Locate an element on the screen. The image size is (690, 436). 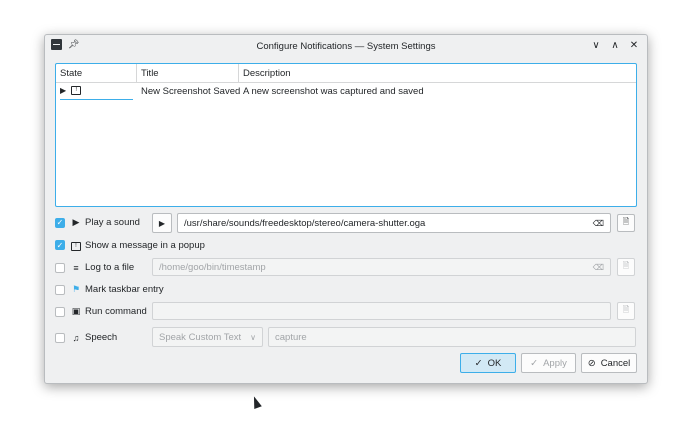
speech-option: ♫ Speech is located at coordinates (86, 337).